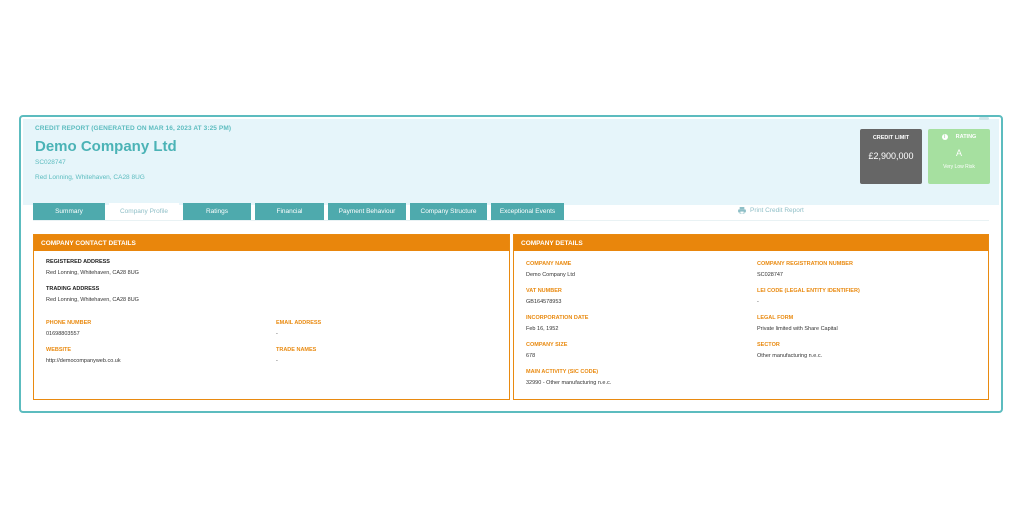  Describe the element at coordinates (531, 356) in the screenshot. I see `field-value: 678` at that location.